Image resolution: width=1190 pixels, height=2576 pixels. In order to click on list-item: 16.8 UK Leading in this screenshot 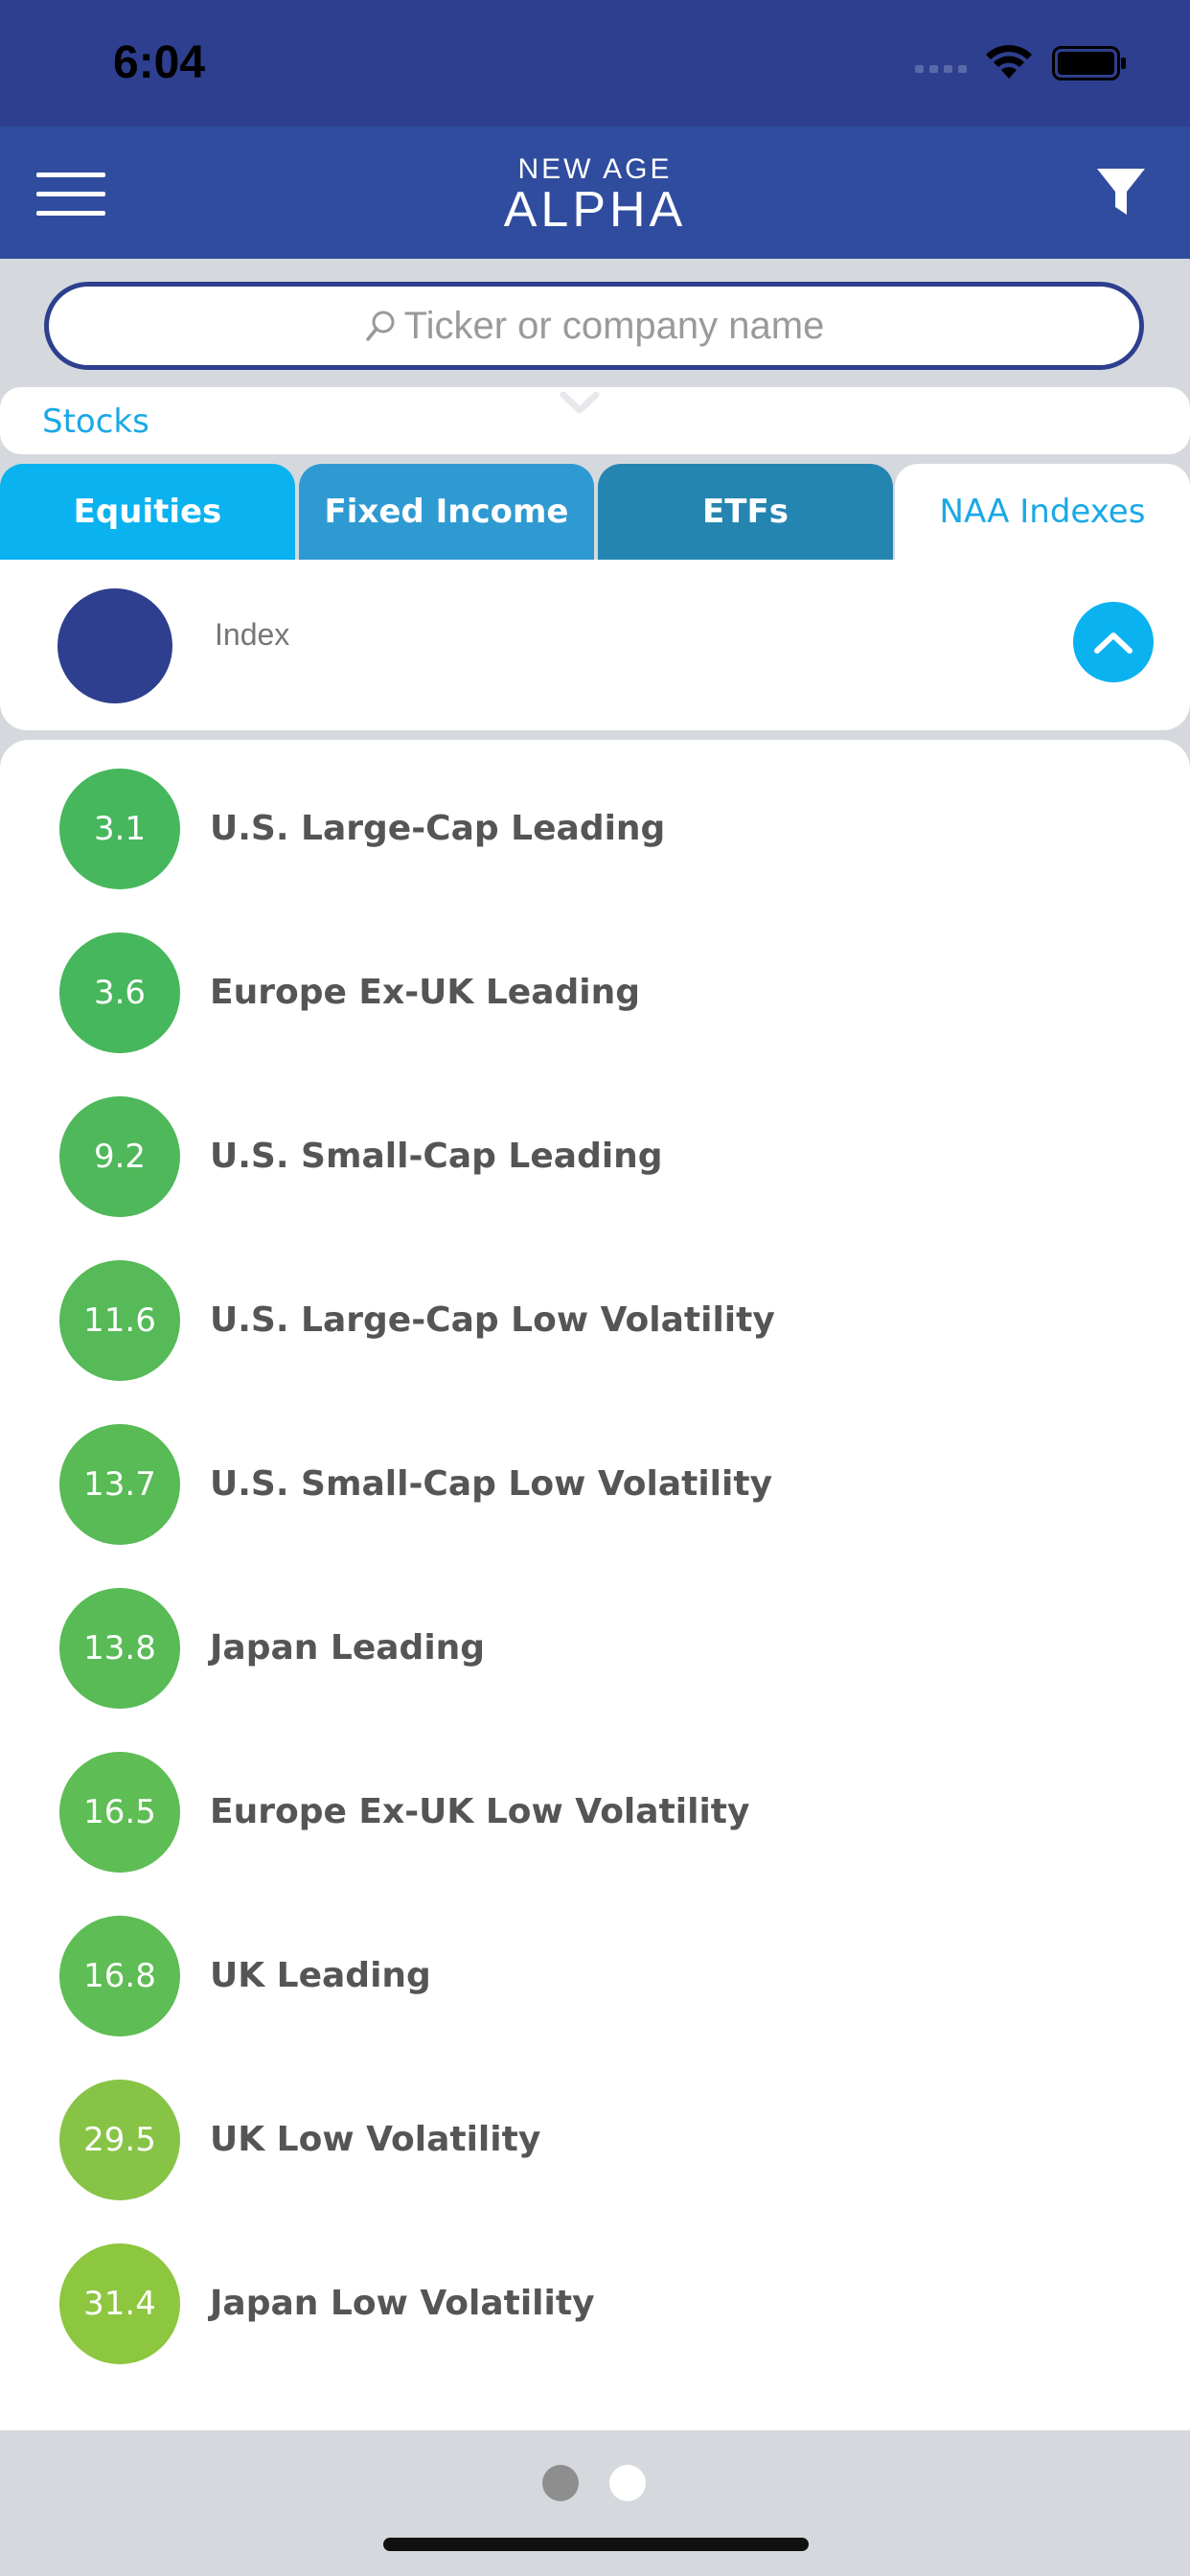, I will do `click(595, 1969)`.